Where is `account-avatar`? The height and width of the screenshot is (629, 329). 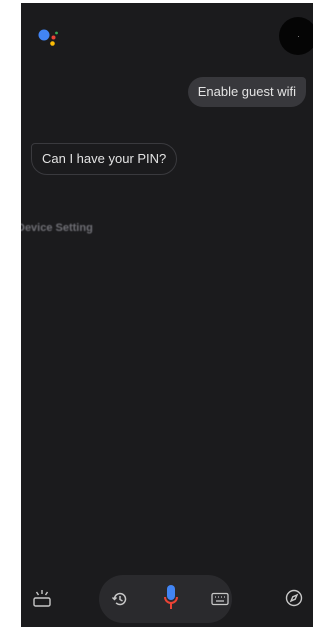 account-avatar is located at coordinates (296, 36).